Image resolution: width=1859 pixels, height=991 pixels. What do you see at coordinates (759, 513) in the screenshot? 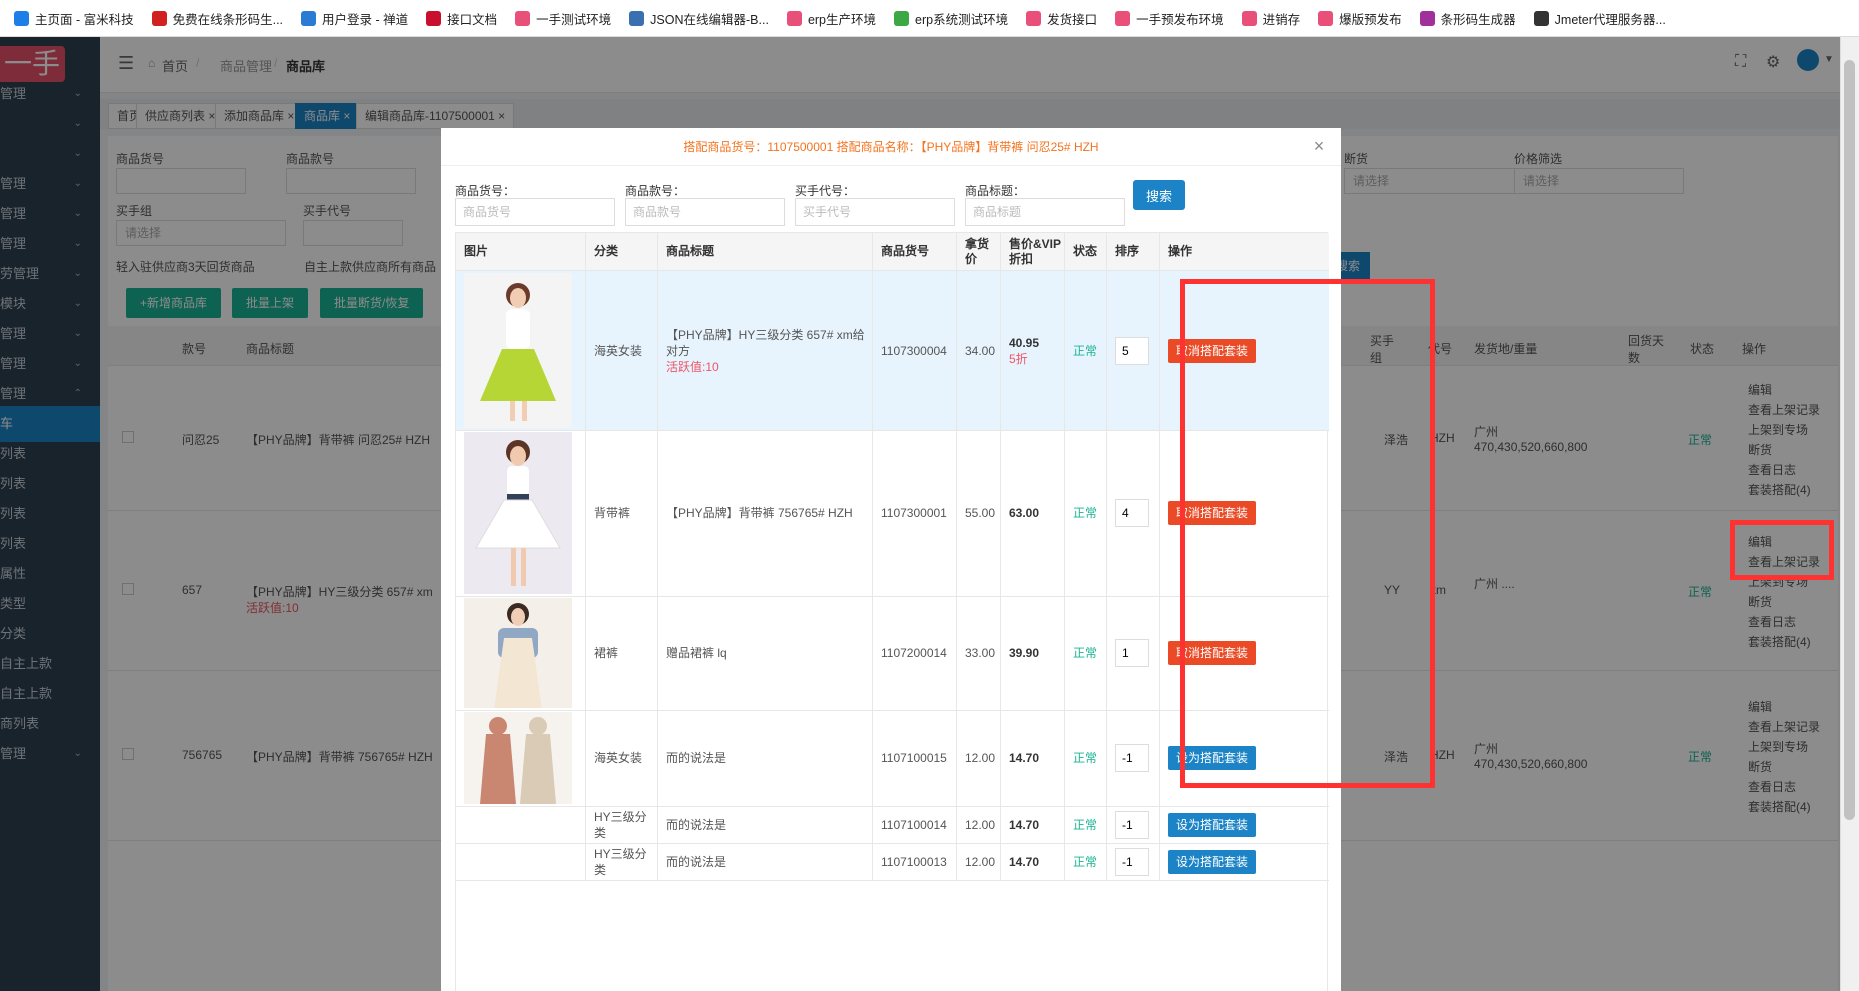
I see `product-title: 【PHY品牌】背带裤 756765# HZH` at bounding box center [759, 513].